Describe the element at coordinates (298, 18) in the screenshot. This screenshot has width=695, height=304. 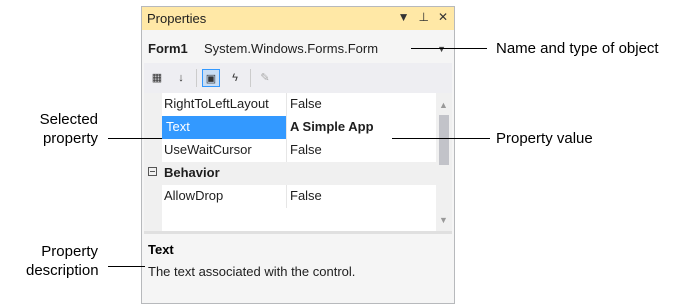
I see `title-bar: Properties ▼ ⊥ ✕` at that location.